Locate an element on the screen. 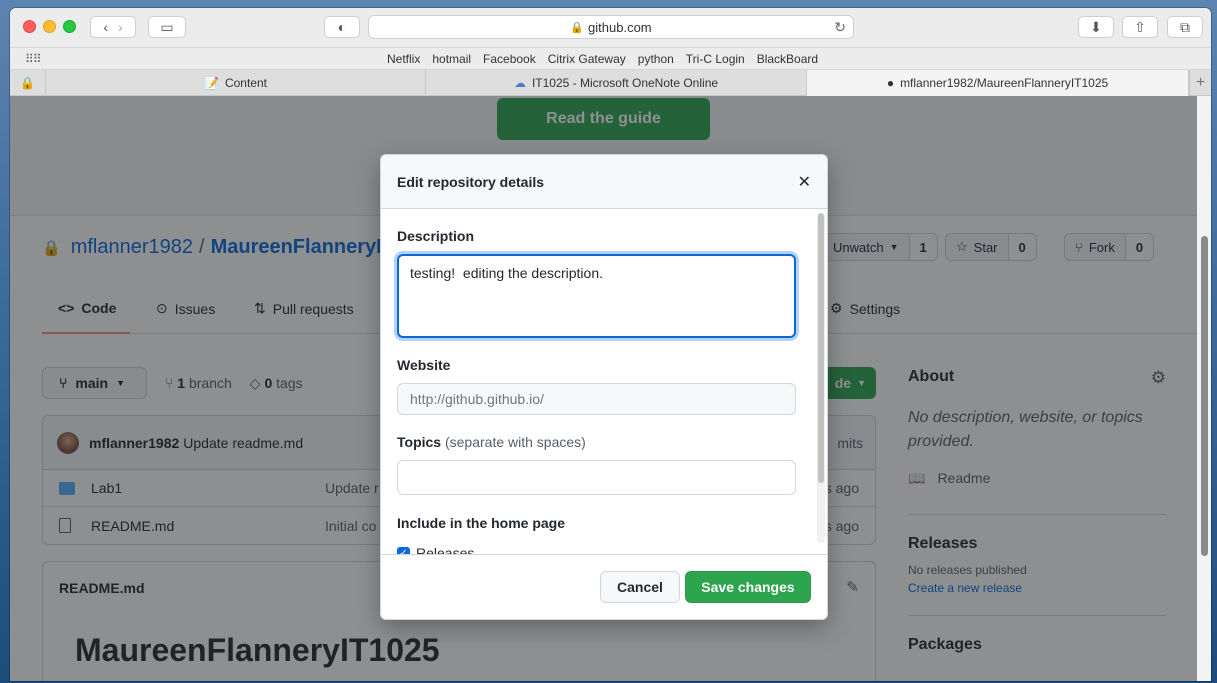  dialog-footer: Cancel Save changes is located at coordinates (604, 586).